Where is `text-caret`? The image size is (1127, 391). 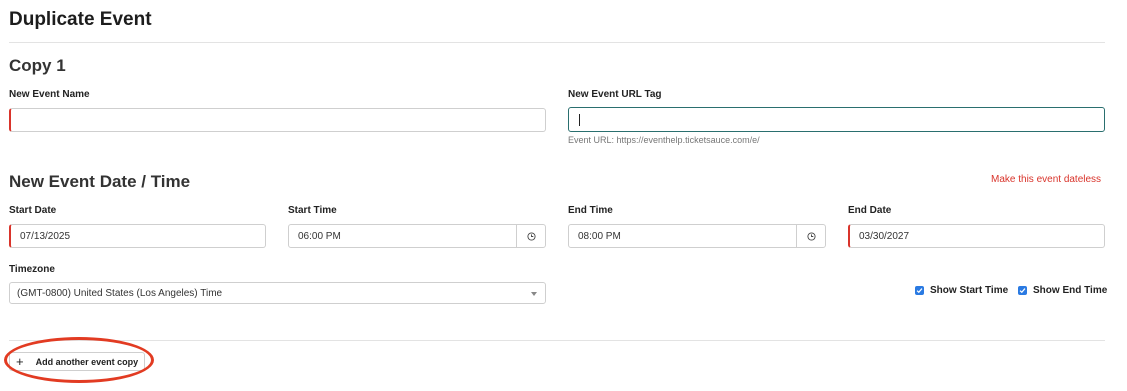
text-caret is located at coordinates (579, 119).